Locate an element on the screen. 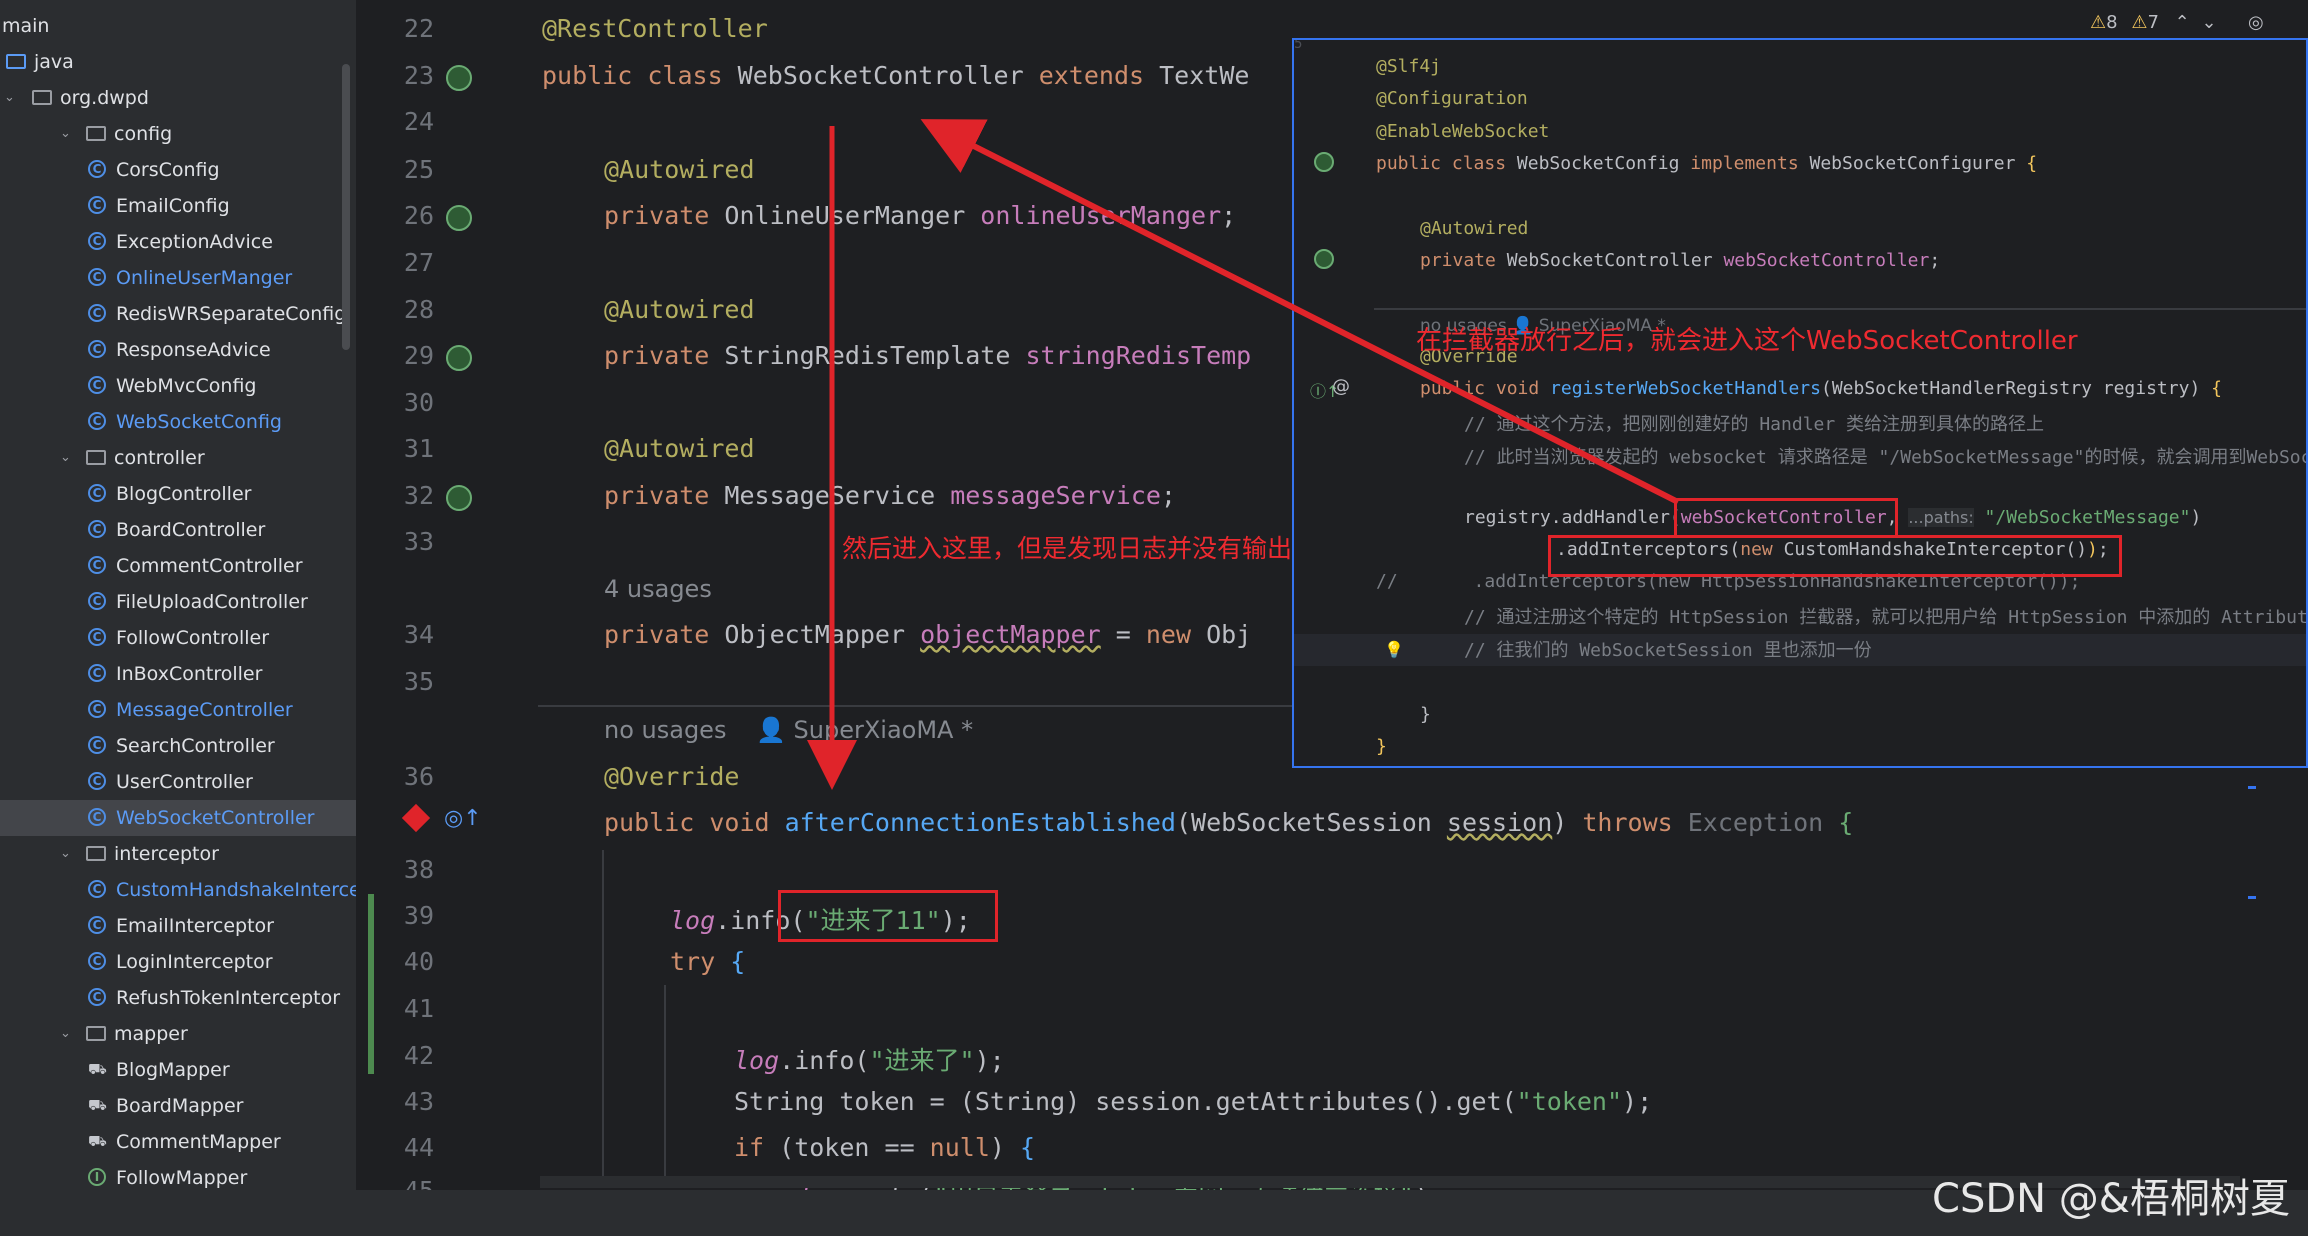  line-number: 26 is located at coordinates (395, 215).